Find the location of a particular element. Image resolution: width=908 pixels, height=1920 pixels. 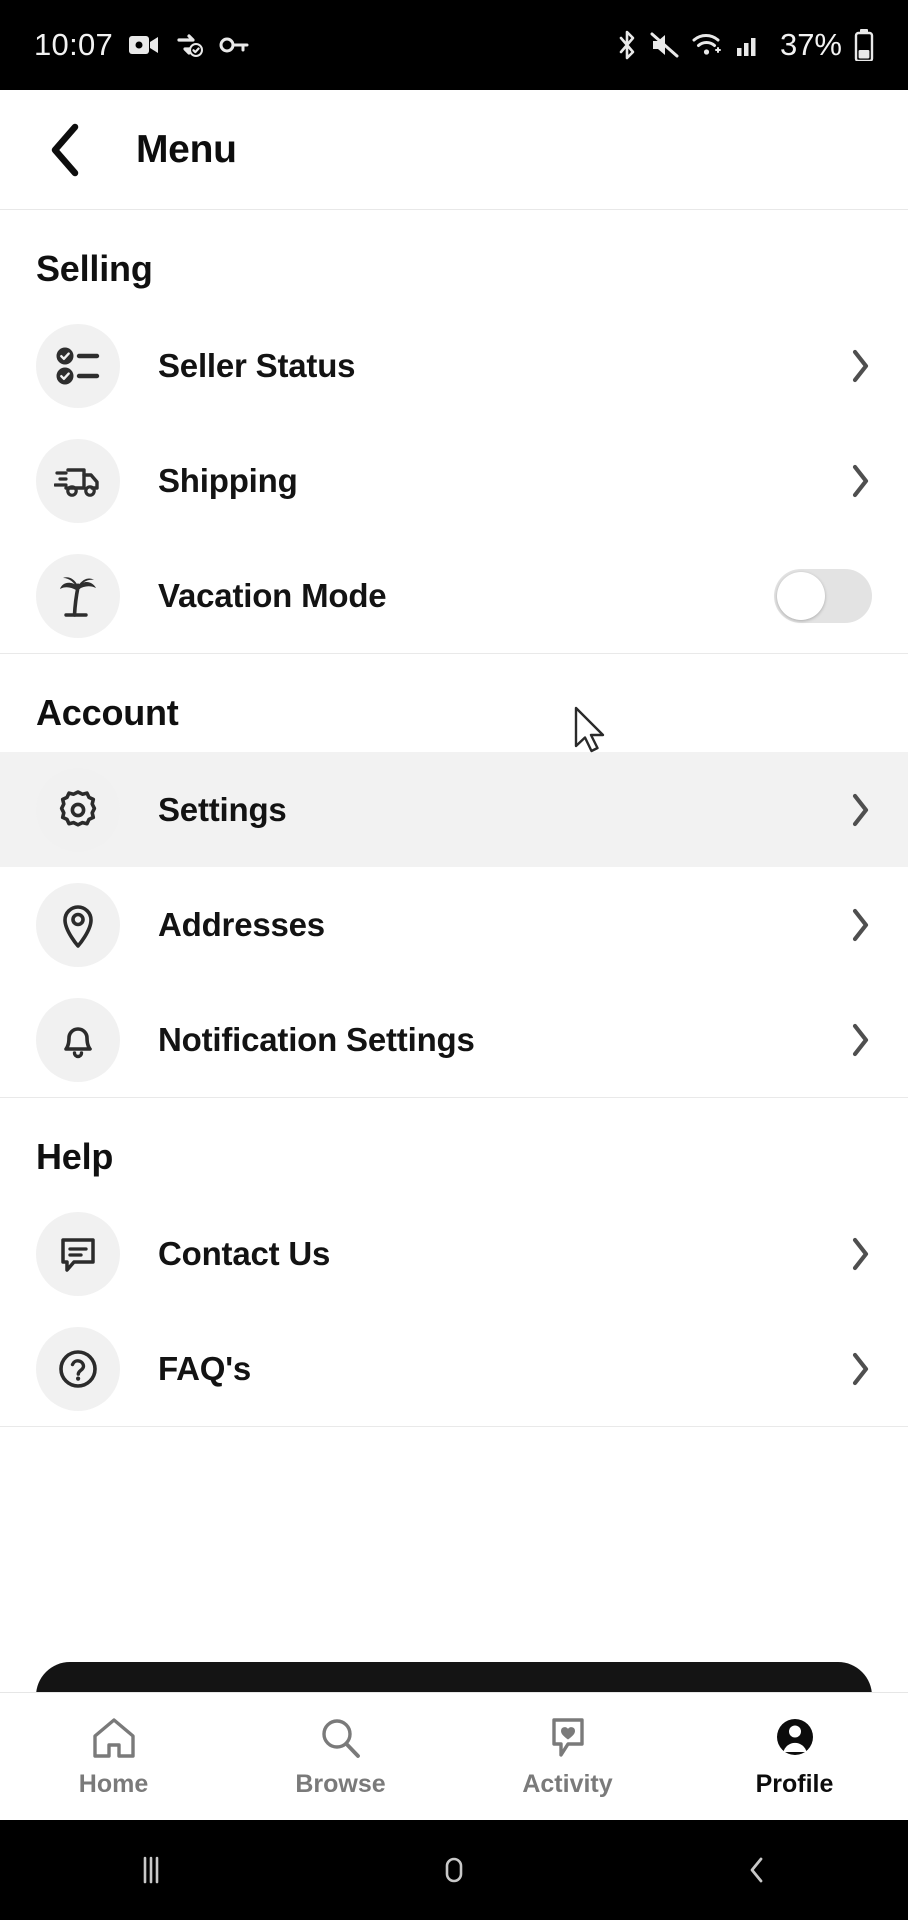

checklist-icon is located at coordinates (78, 365).